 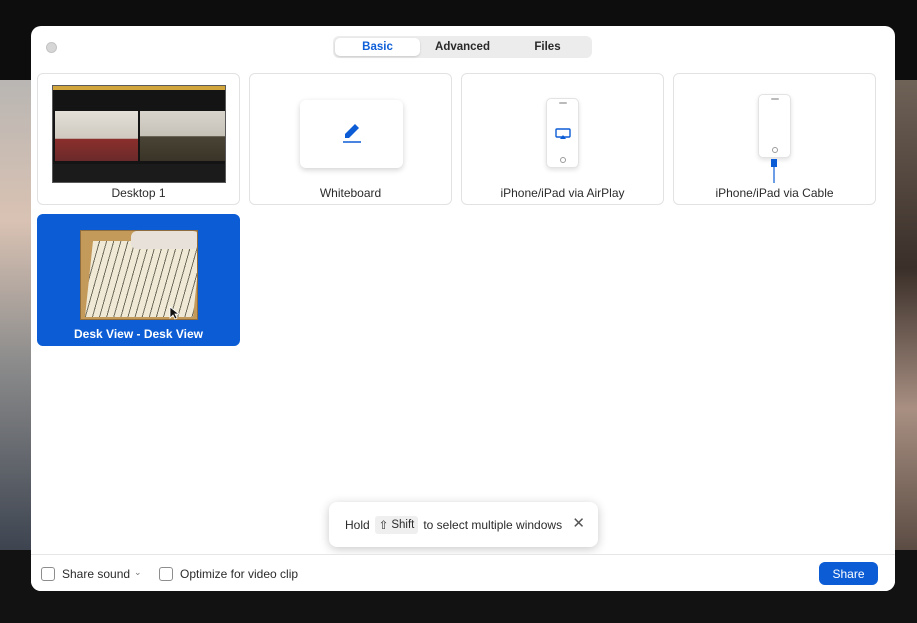 I want to click on tile-label: iPhone/iPad via Cable, so click(x=774, y=193).